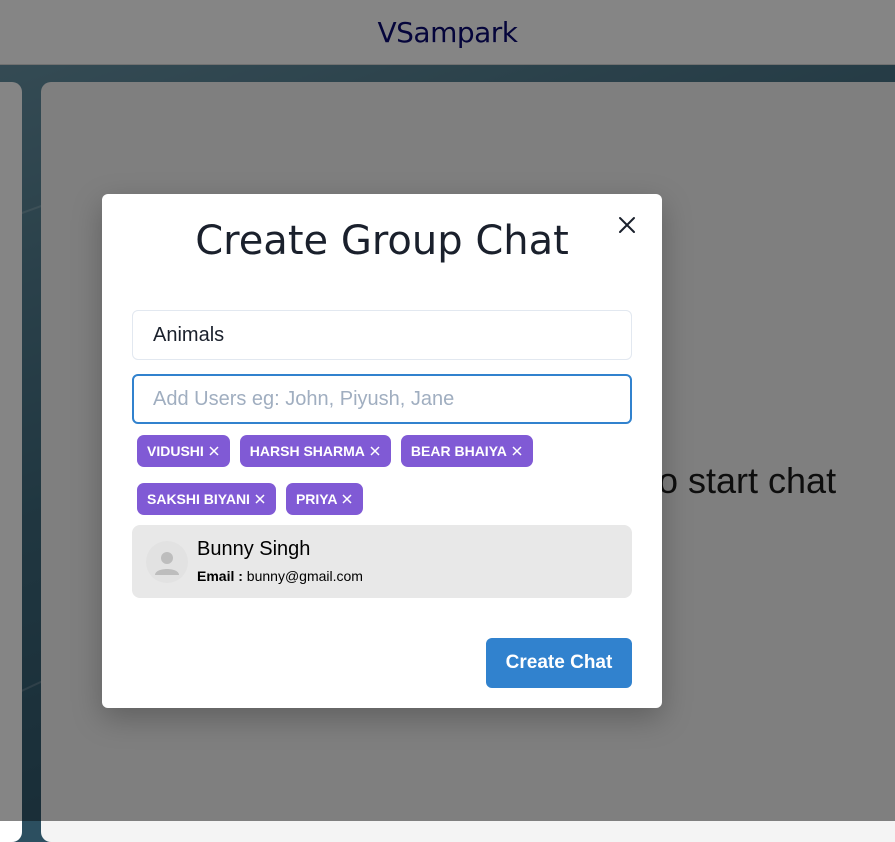 The height and width of the screenshot is (842, 895). I want to click on user-badge: PRIYA, so click(324, 499).